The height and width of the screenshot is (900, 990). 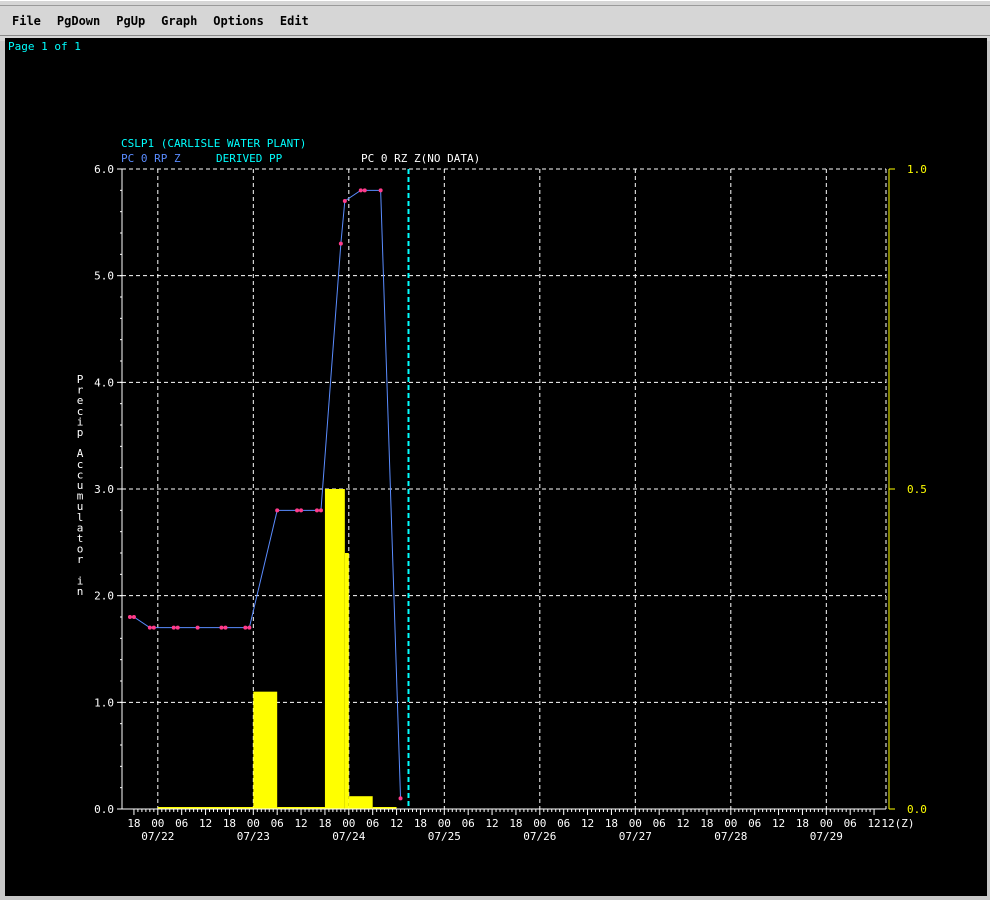 What do you see at coordinates (104, 596) in the screenshot?
I see `y-tick-label-left: 2.0` at bounding box center [104, 596].